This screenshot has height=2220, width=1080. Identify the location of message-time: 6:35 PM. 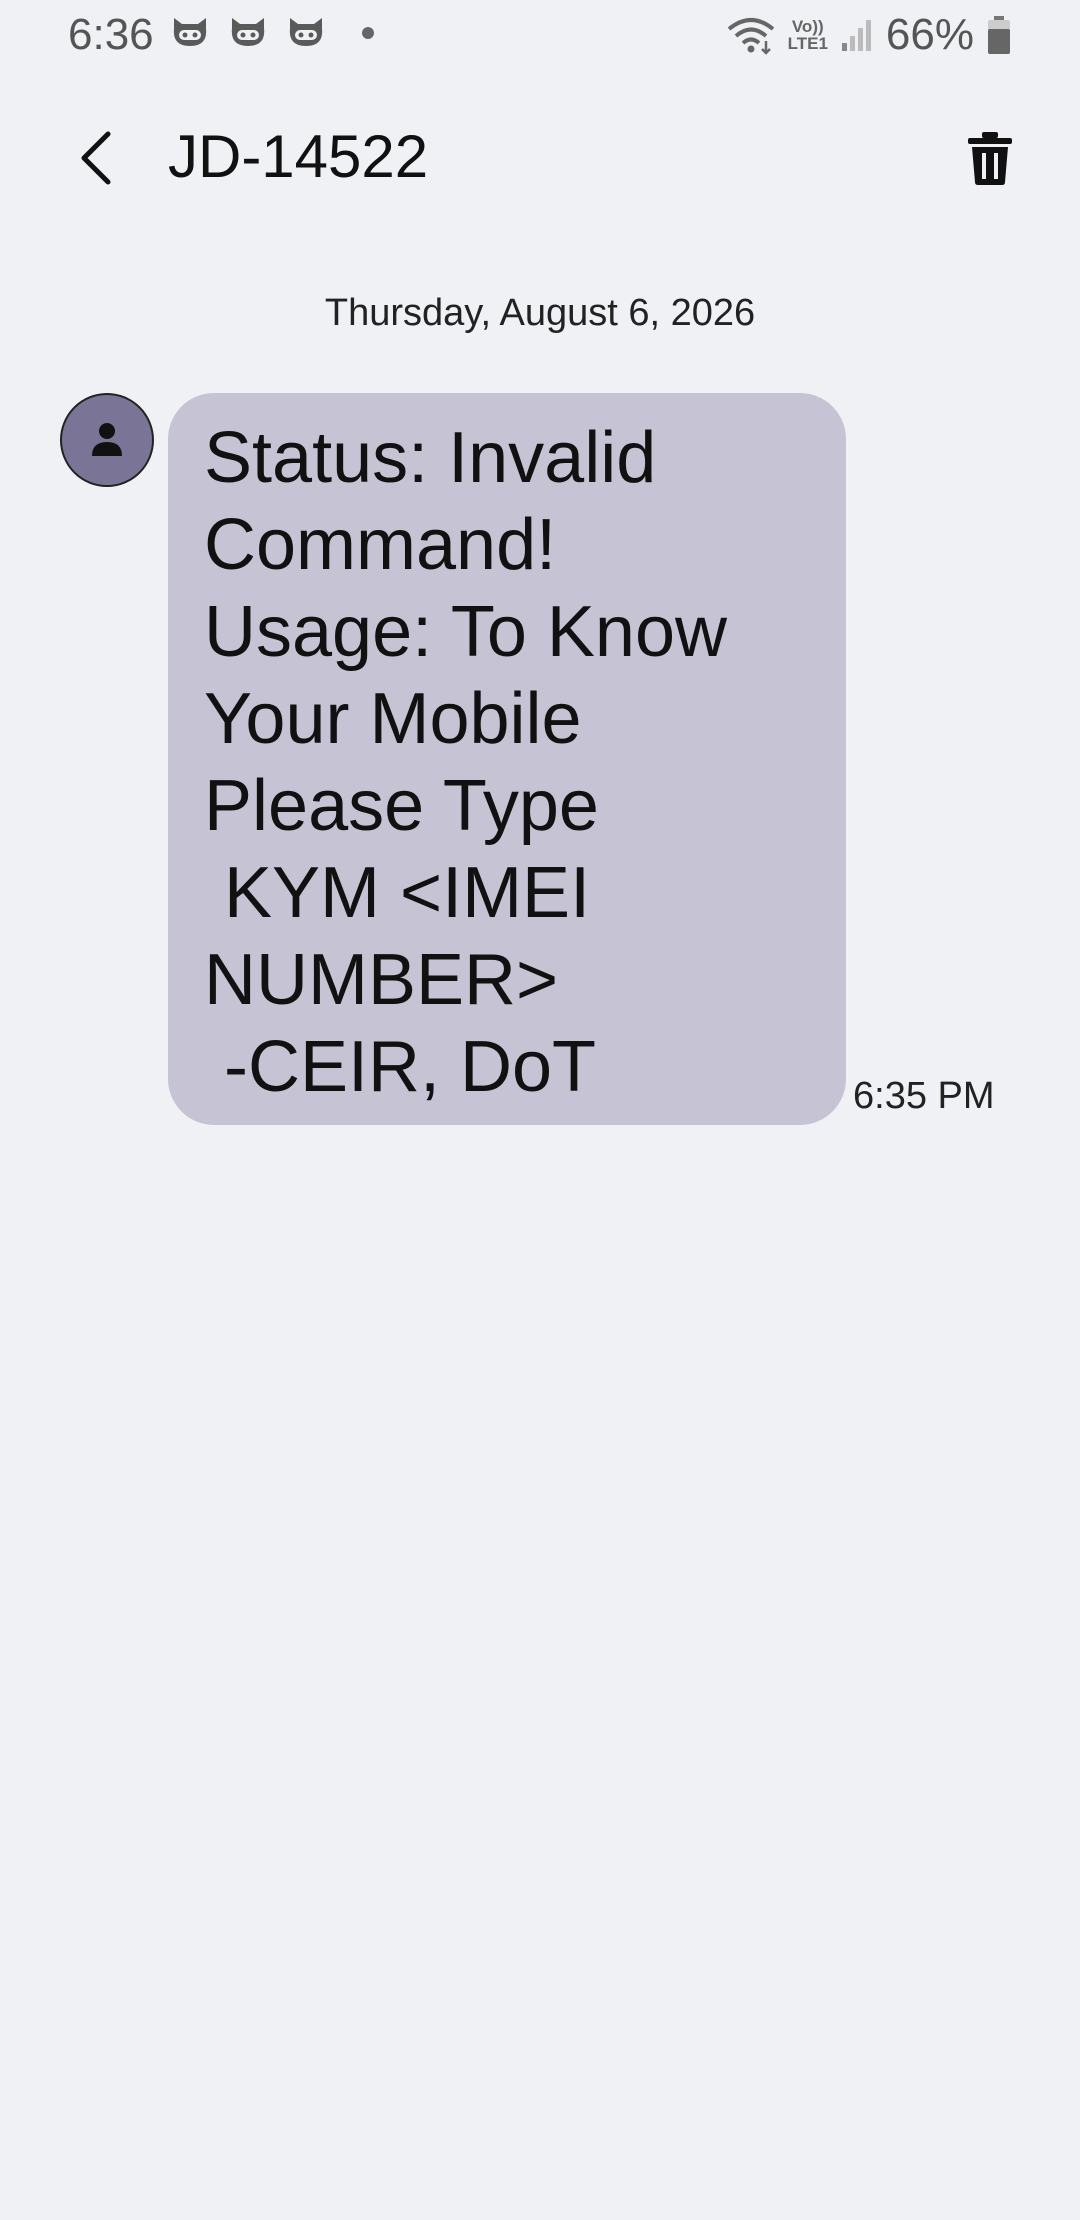
(924, 1096).